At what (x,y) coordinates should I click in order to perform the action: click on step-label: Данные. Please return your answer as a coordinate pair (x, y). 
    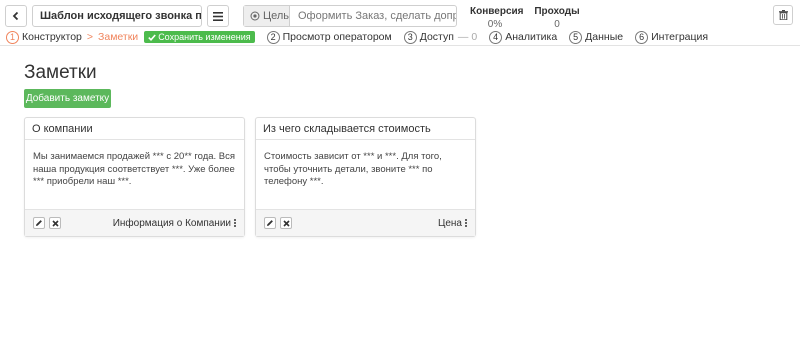
    Looking at the image, I should click on (604, 37).